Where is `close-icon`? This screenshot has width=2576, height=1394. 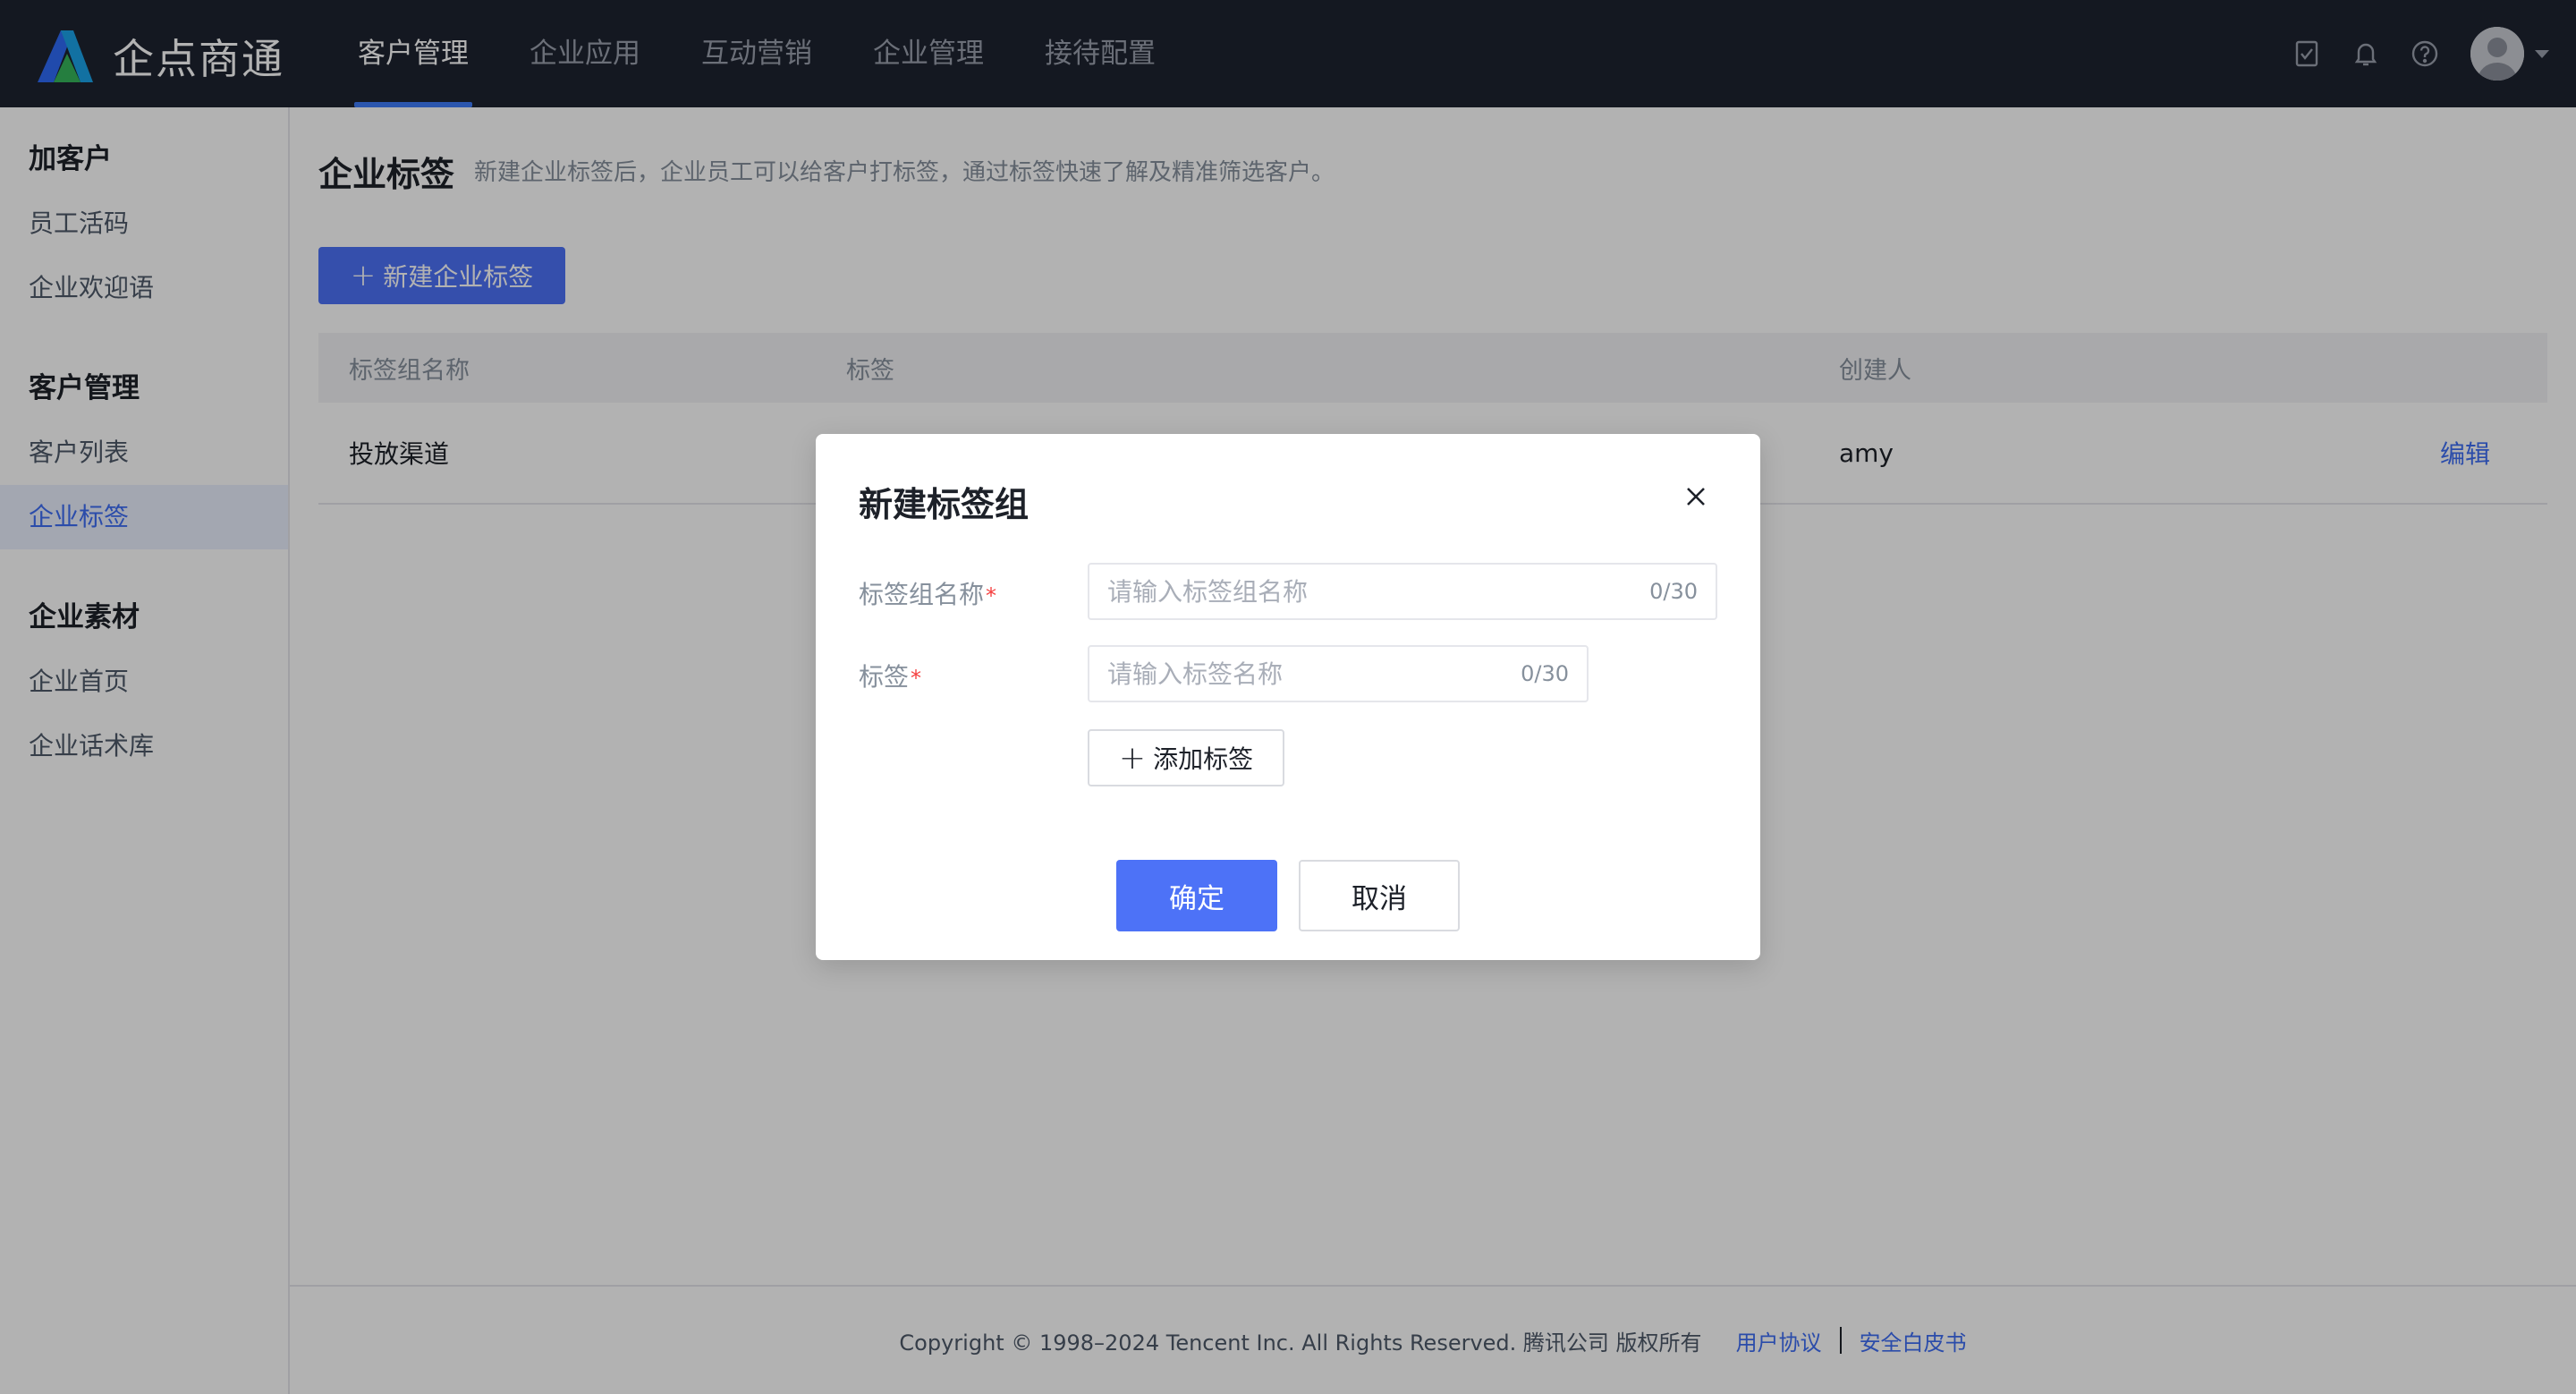 close-icon is located at coordinates (1695, 496).